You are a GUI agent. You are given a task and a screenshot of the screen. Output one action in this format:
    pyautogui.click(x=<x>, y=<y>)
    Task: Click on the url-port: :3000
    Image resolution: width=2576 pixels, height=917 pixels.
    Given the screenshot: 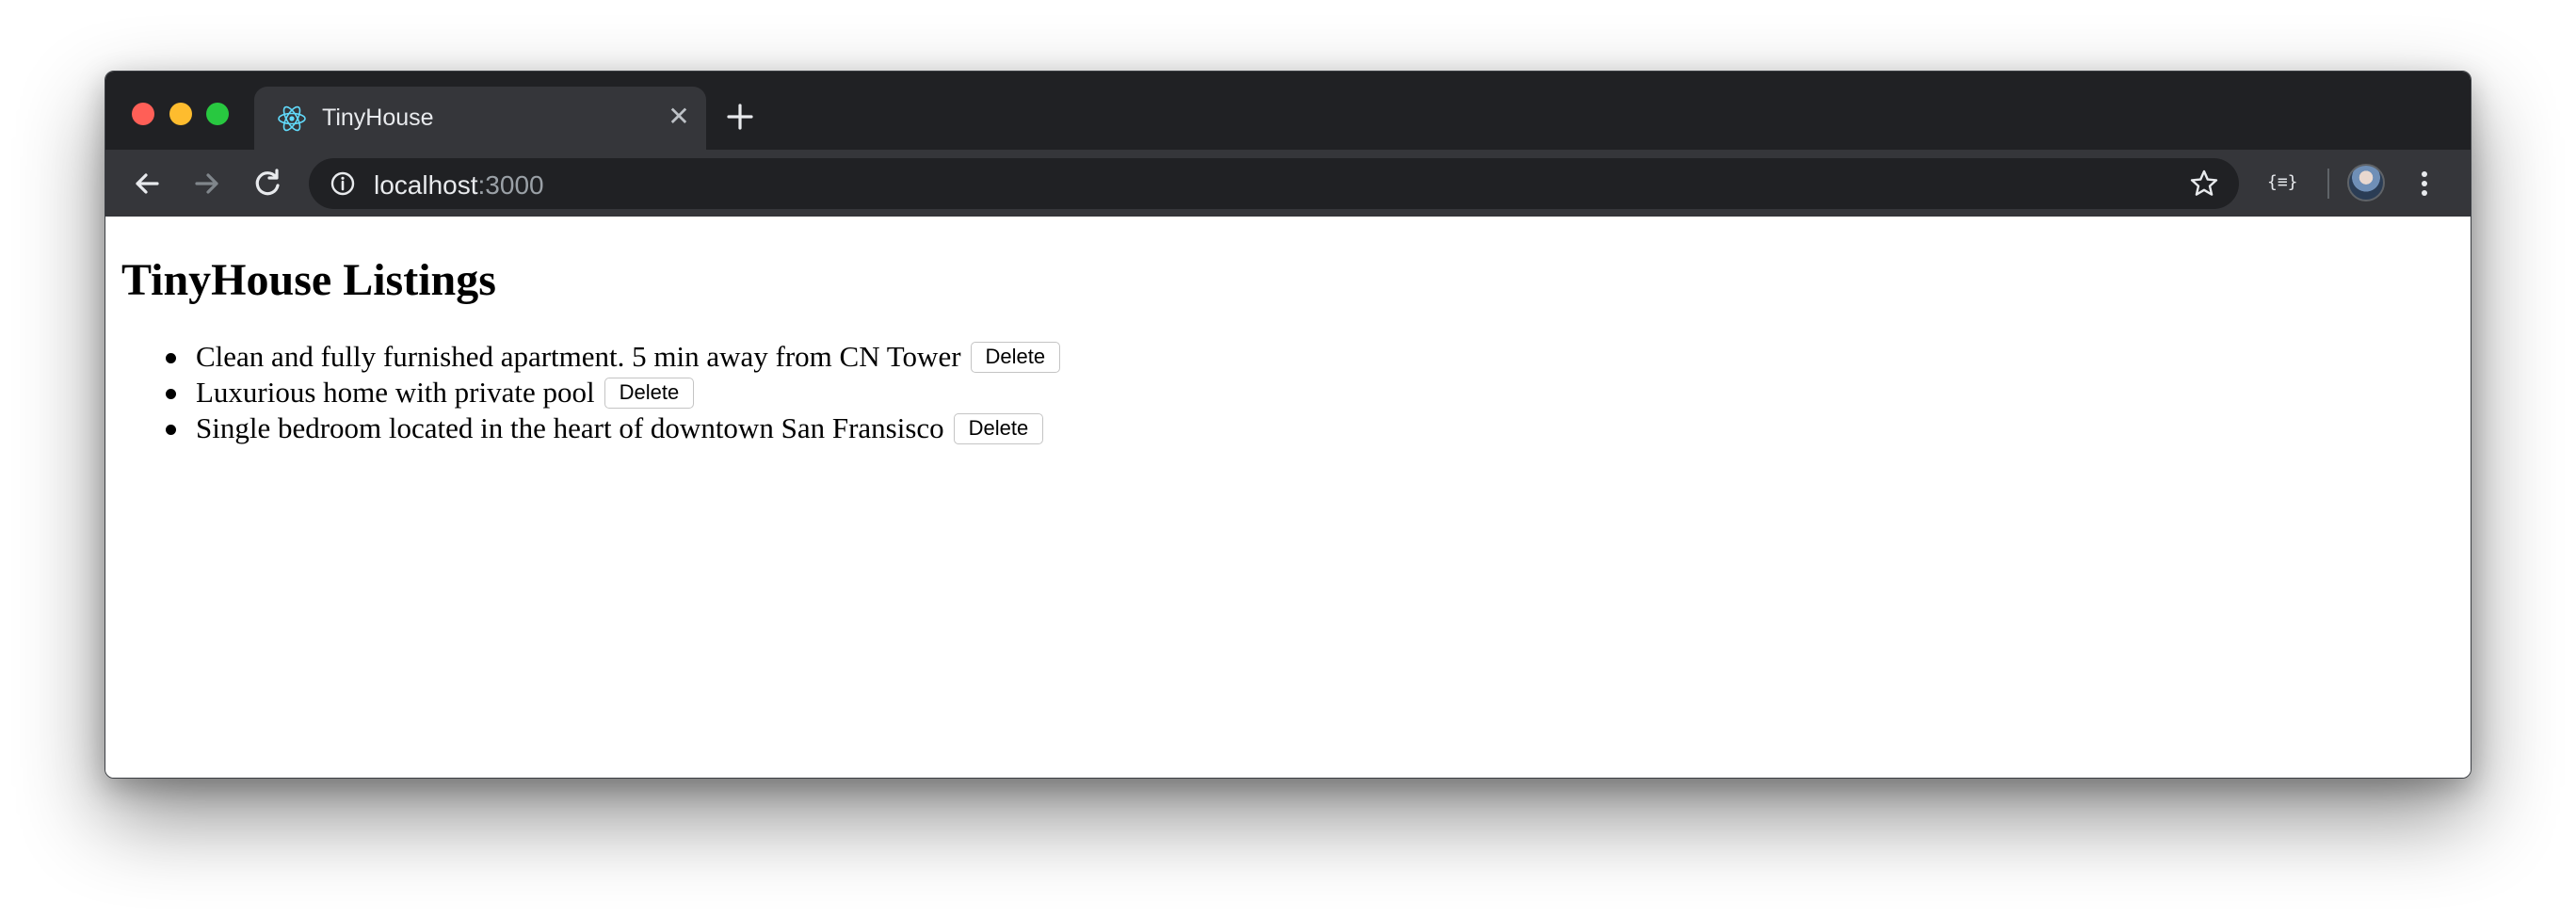 What is the action you would take?
    pyautogui.click(x=510, y=185)
    